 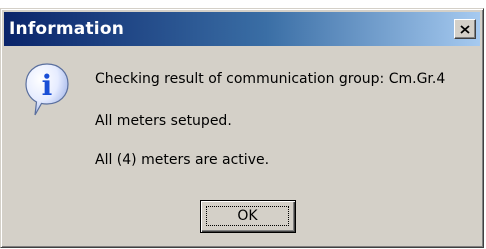 I want to click on ok-button-label: OK, so click(x=247, y=216).